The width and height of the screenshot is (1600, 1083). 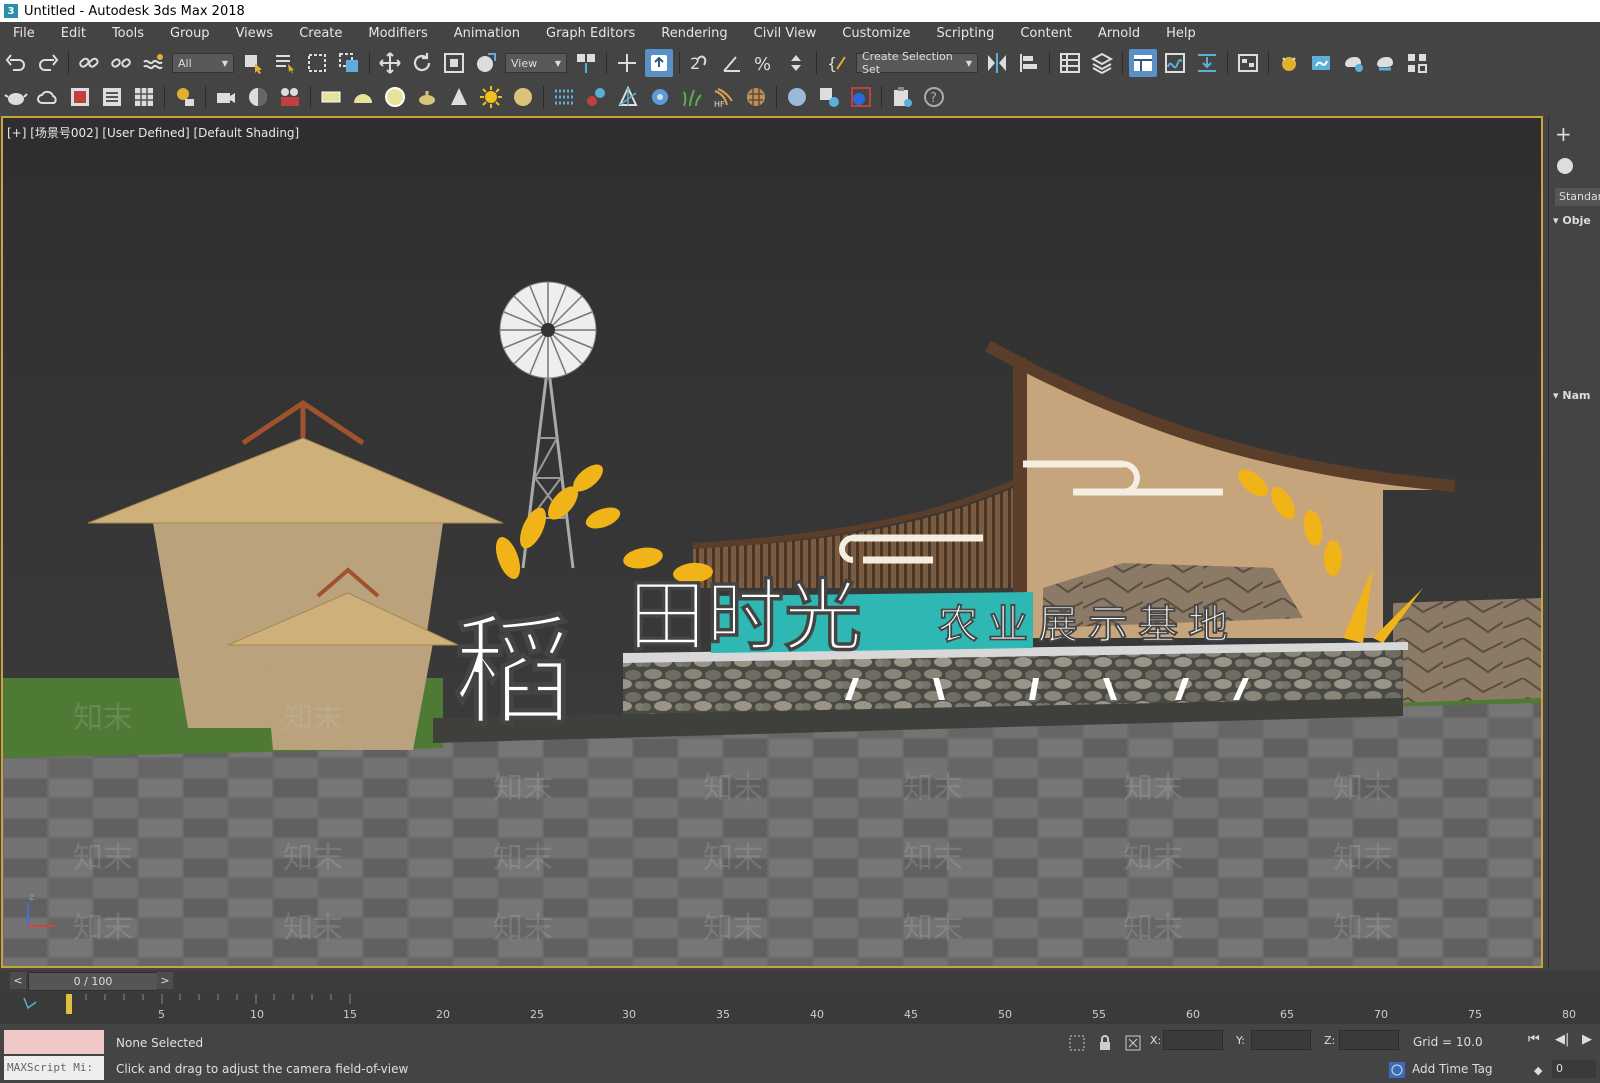 I want to click on percent-snap-icon: %, so click(x=764, y=63).